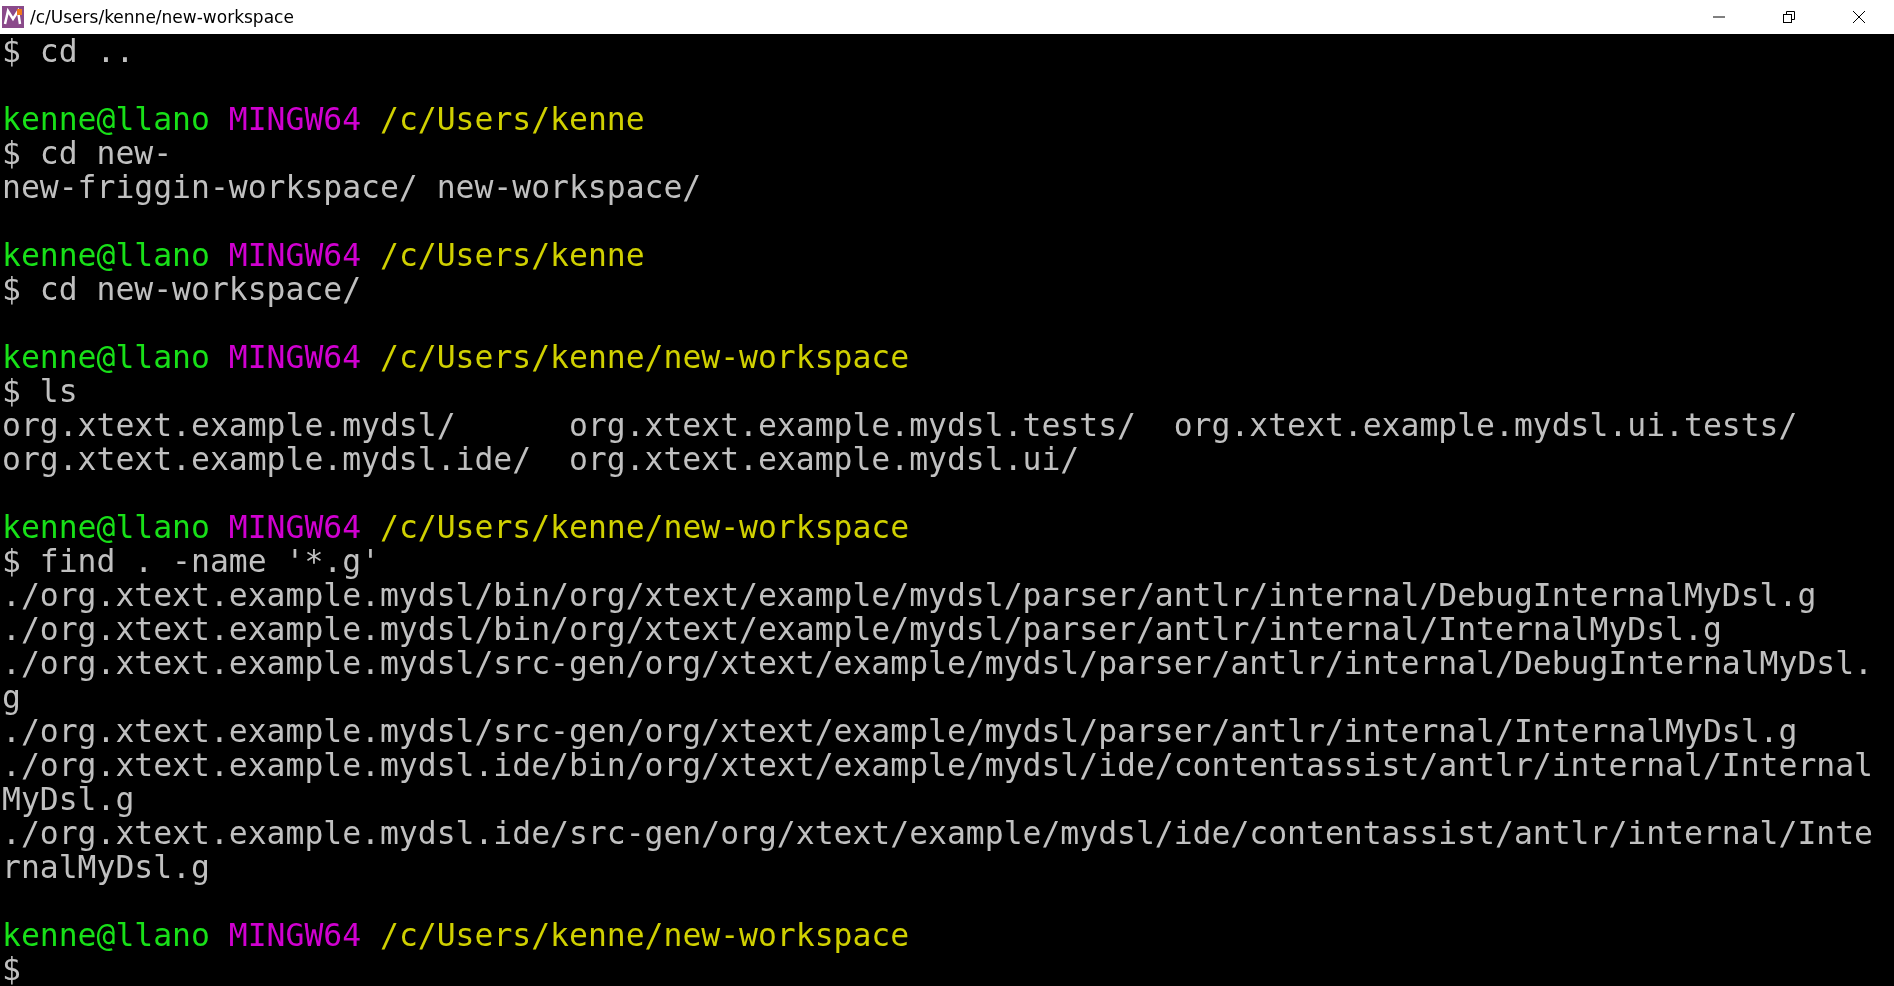 Image resolution: width=1894 pixels, height=986 pixels. Describe the element at coordinates (11, 968) in the screenshot. I see `terminal-line: $` at that location.